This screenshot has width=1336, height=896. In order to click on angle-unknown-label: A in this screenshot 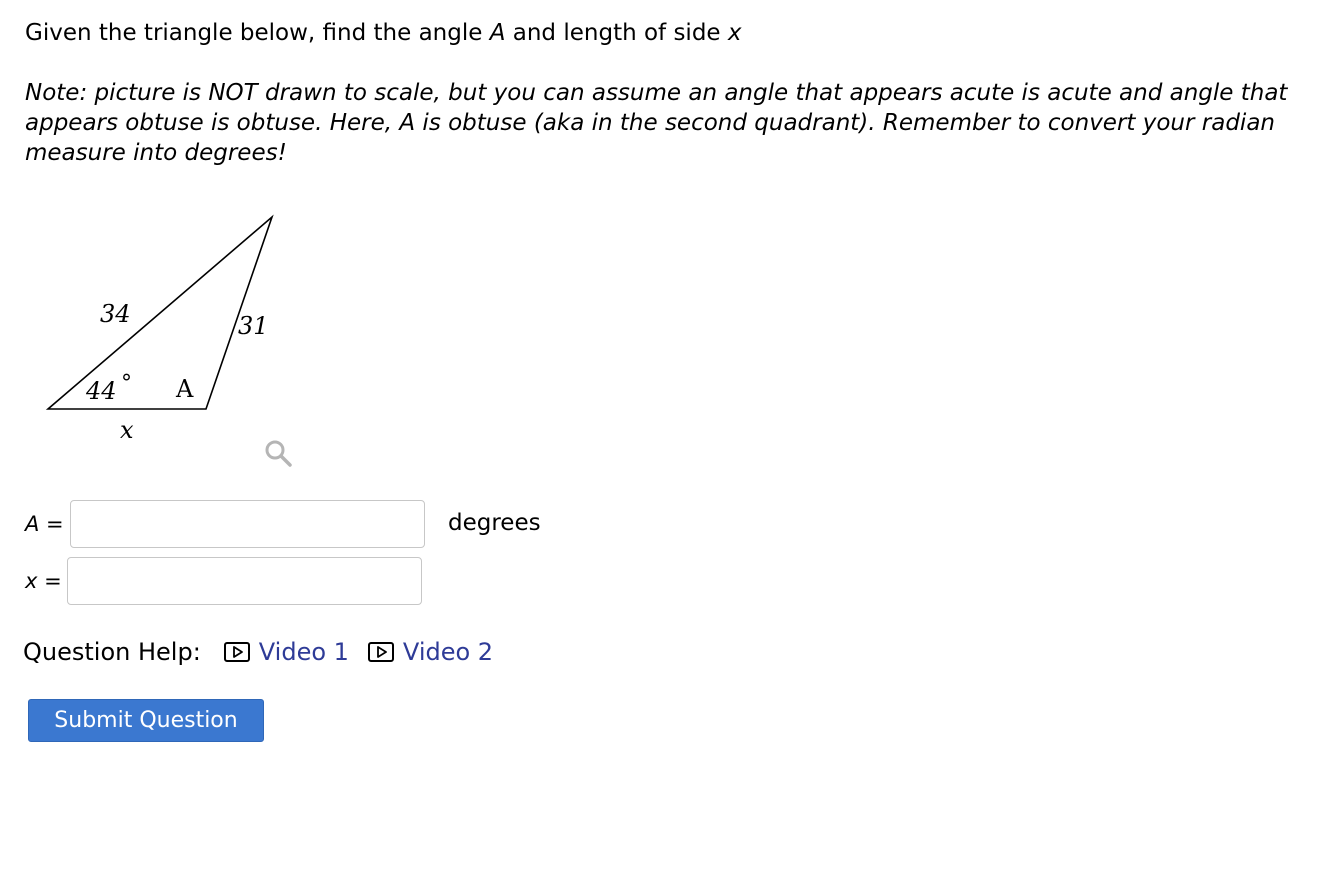, I will do `click(184, 389)`.